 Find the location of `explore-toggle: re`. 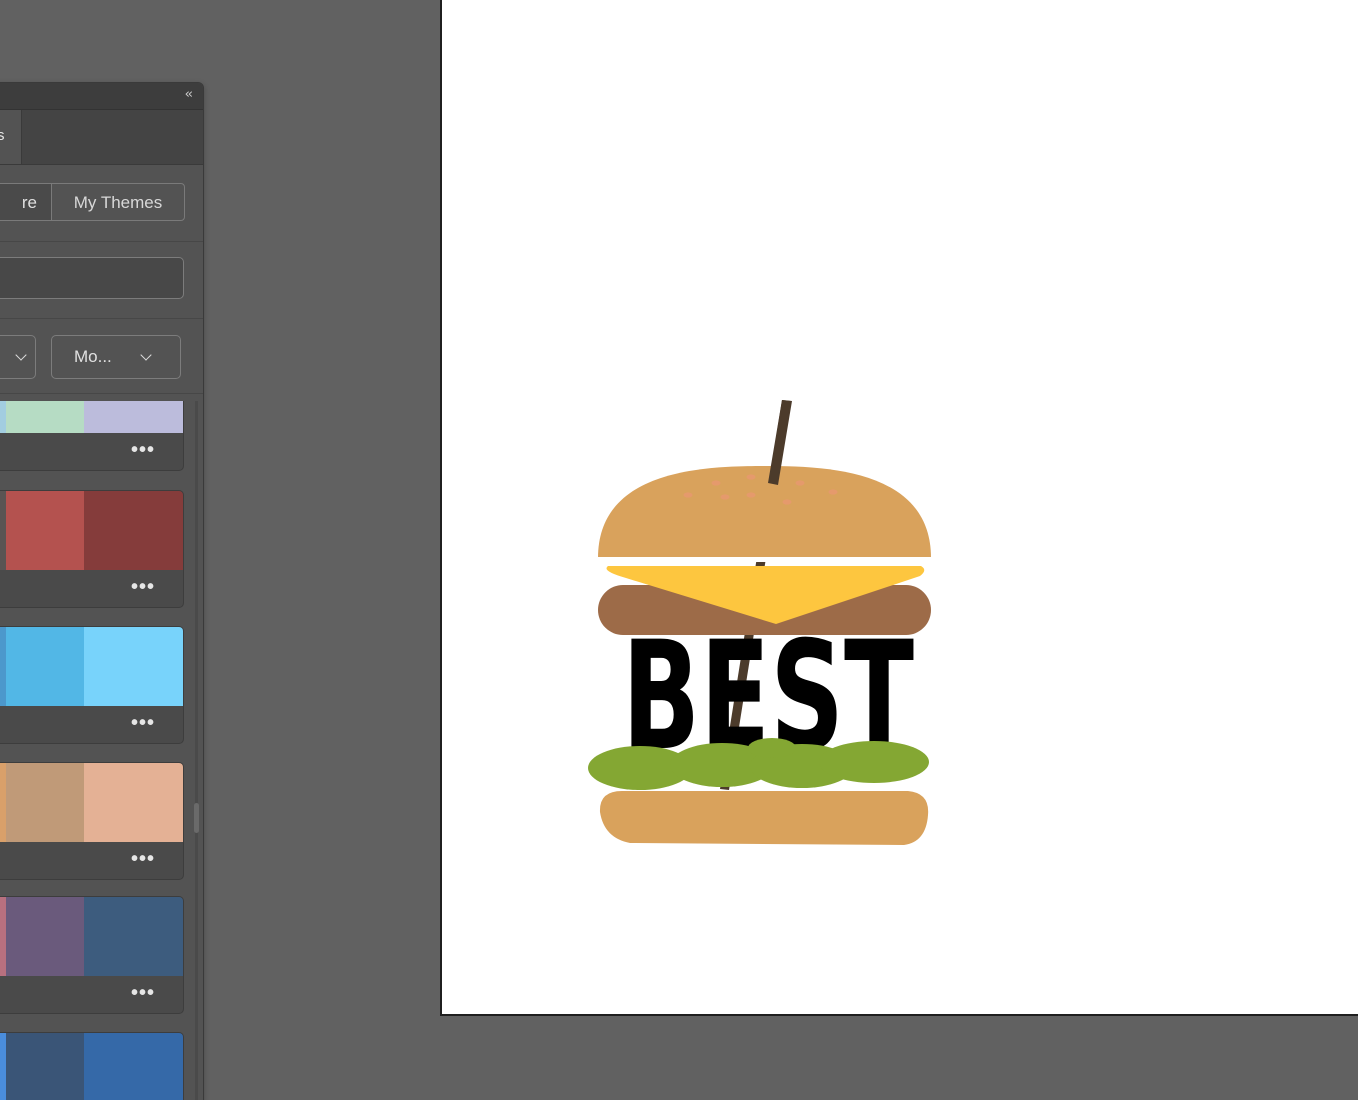

explore-toggle: re is located at coordinates (26, 202).